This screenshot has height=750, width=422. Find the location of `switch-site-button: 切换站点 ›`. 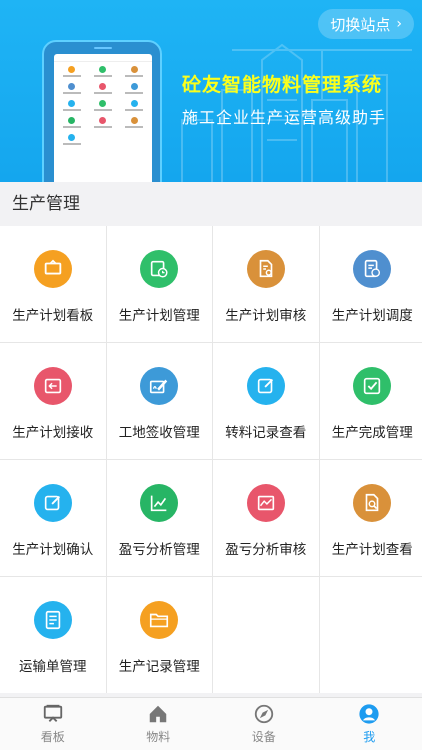

switch-site-button: 切换站点 › is located at coordinates (366, 24).